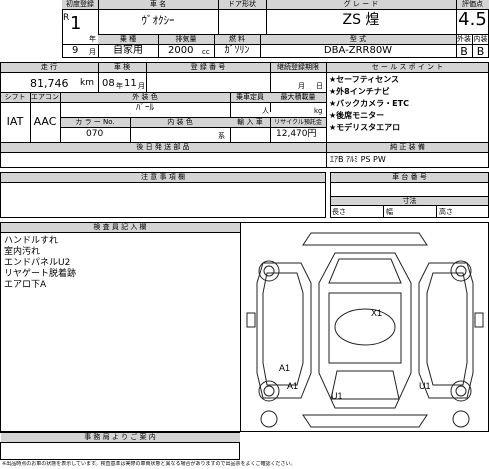 The width and height of the screenshot is (489, 469). I want to click on usage: 自家用, so click(128, 50).